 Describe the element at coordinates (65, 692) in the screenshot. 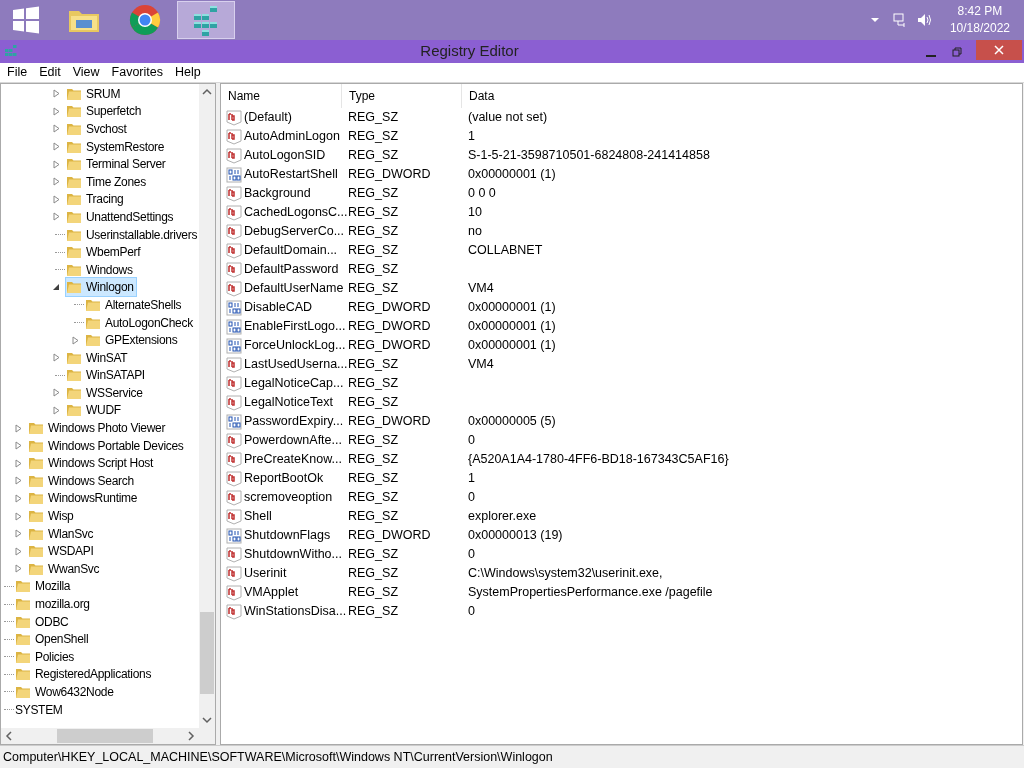

I see `tree-item: Wow6432Node` at that location.